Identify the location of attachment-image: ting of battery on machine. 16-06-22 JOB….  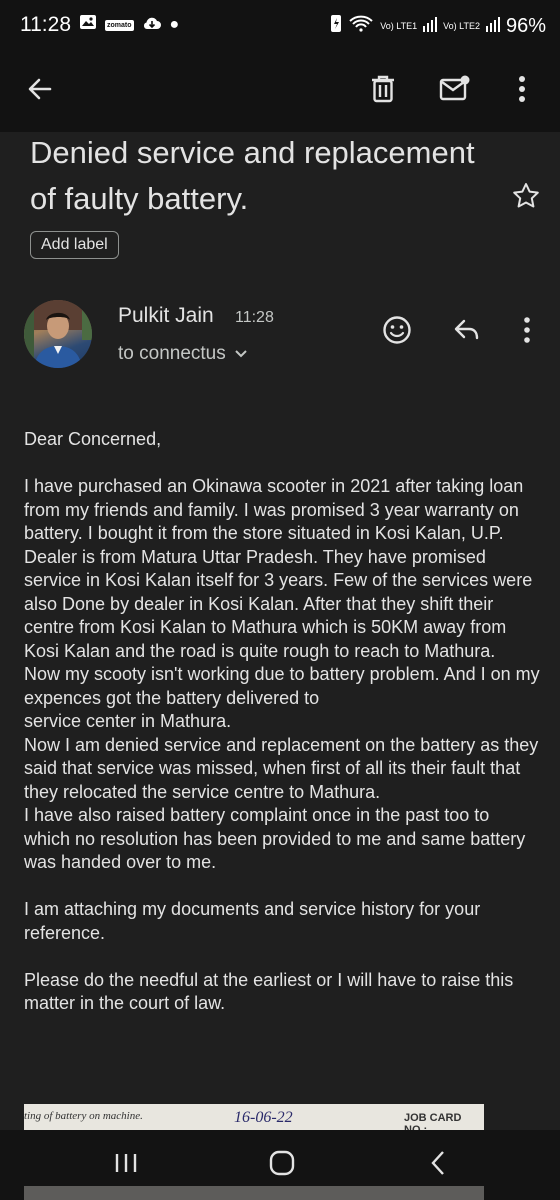
(254, 1117).